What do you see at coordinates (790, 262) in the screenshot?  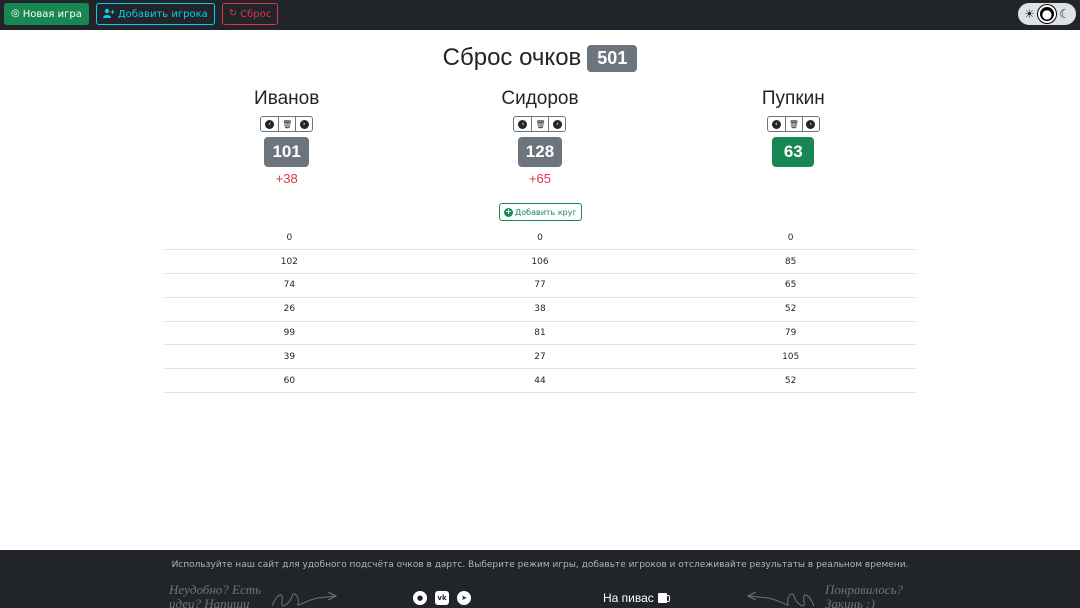 I see `round-score-cell: 85` at bounding box center [790, 262].